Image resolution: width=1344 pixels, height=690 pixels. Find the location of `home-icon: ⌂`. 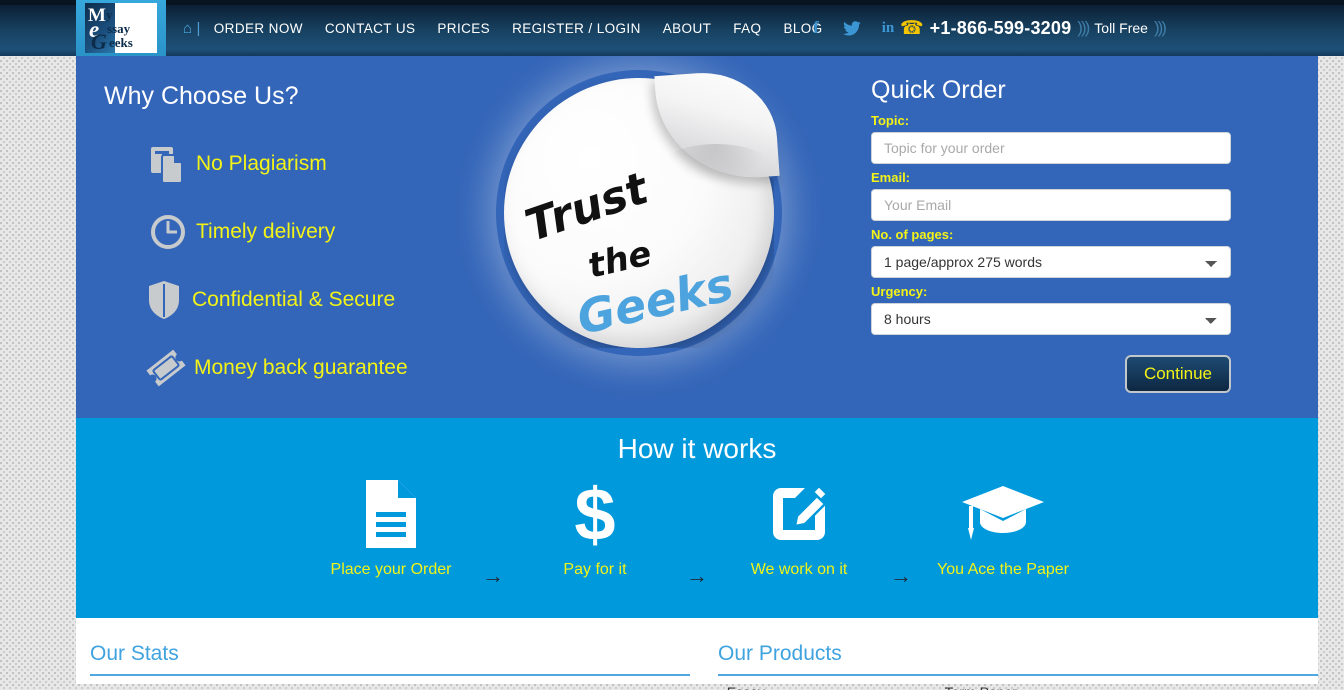

home-icon: ⌂ is located at coordinates (188, 28).